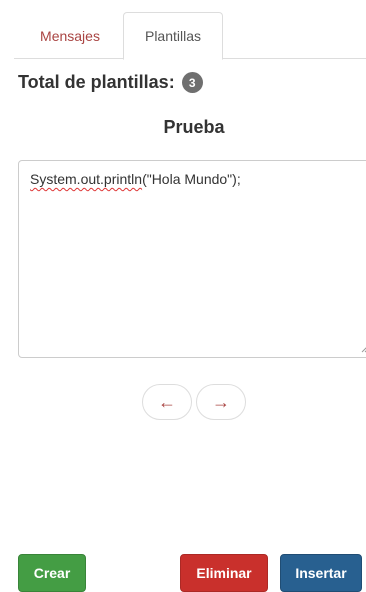 This screenshot has height=592, width=366. I want to click on arrow-left-icon: ←, so click(167, 401).